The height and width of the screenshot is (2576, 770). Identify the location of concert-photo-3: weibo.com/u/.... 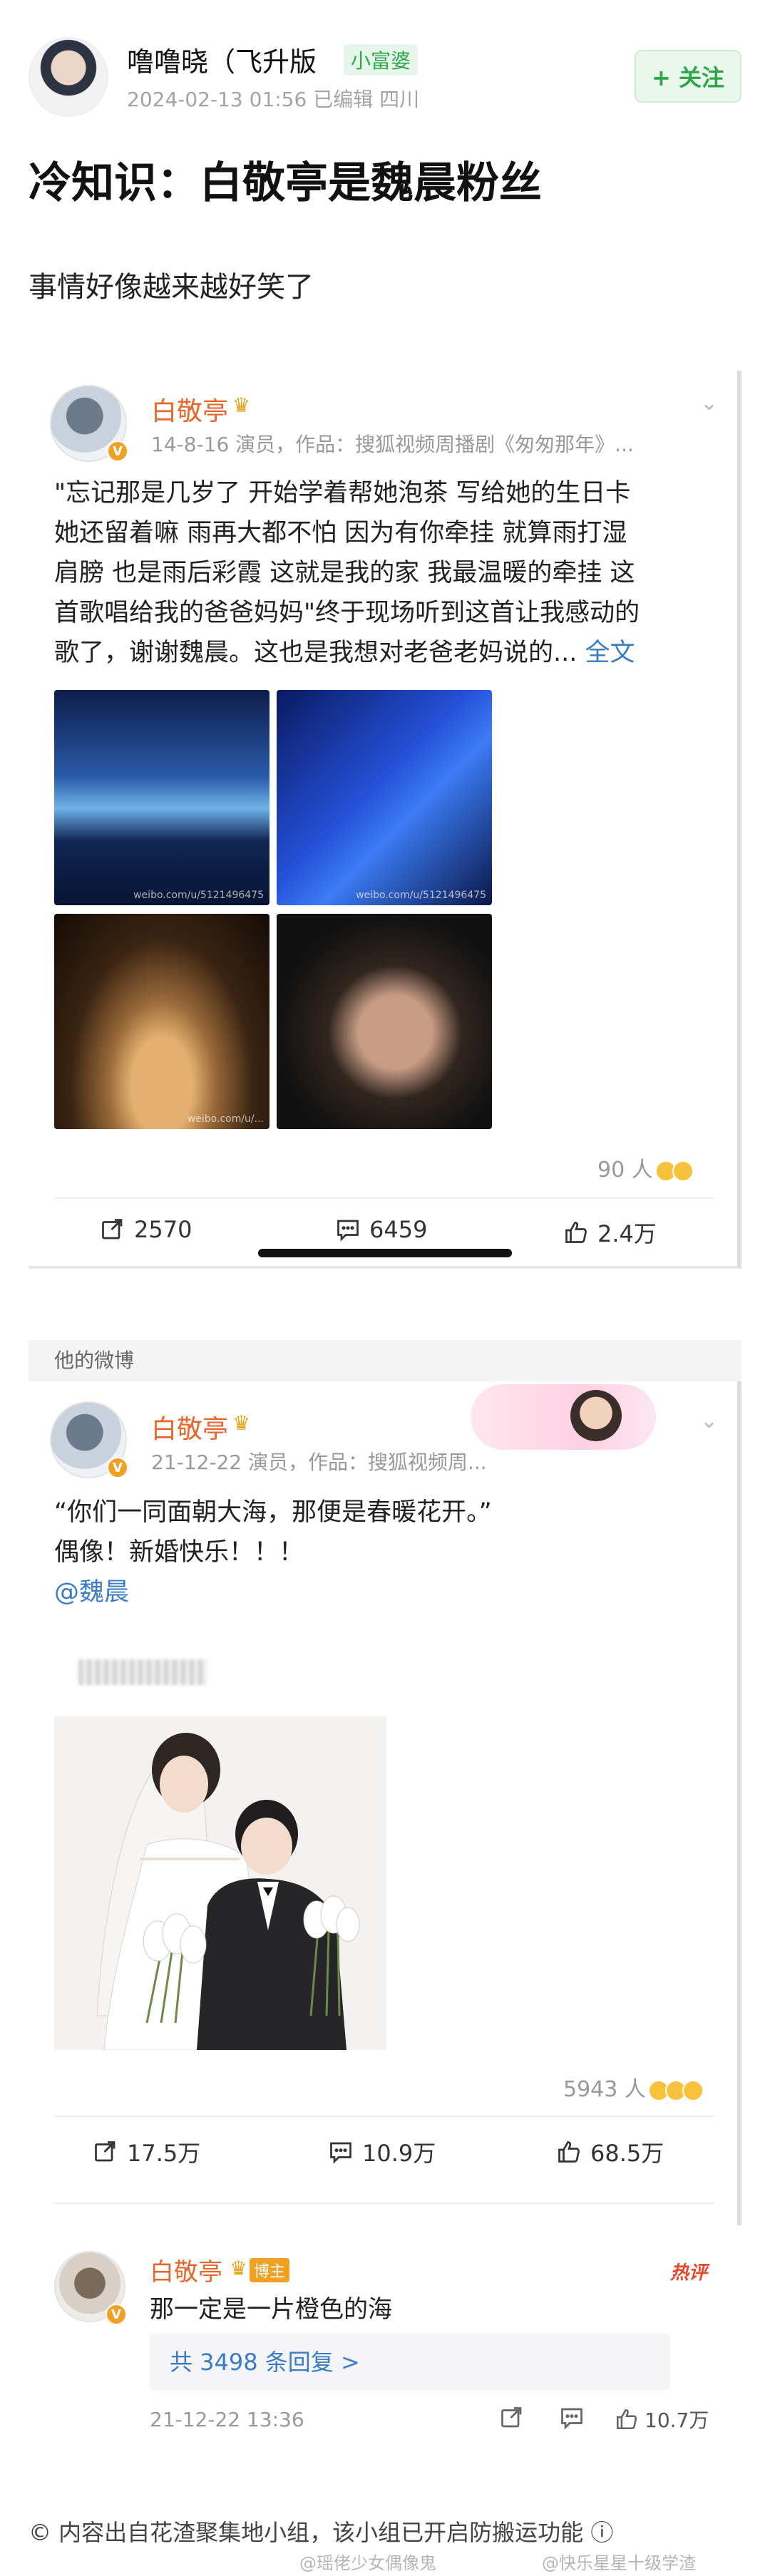
(162, 1021).